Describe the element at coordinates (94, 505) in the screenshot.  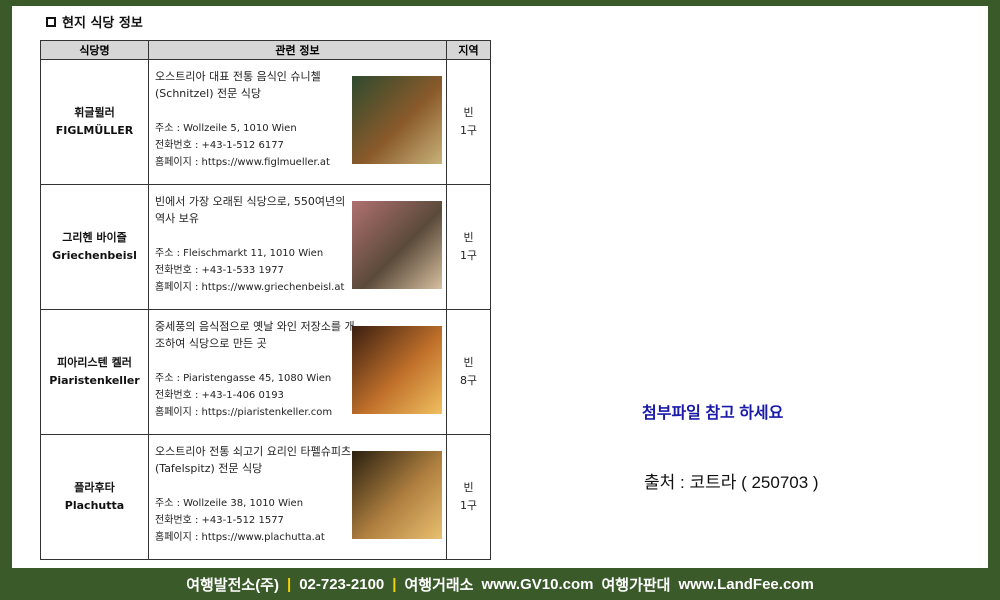
I see `restaurant-name-en: Plachutta` at that location.